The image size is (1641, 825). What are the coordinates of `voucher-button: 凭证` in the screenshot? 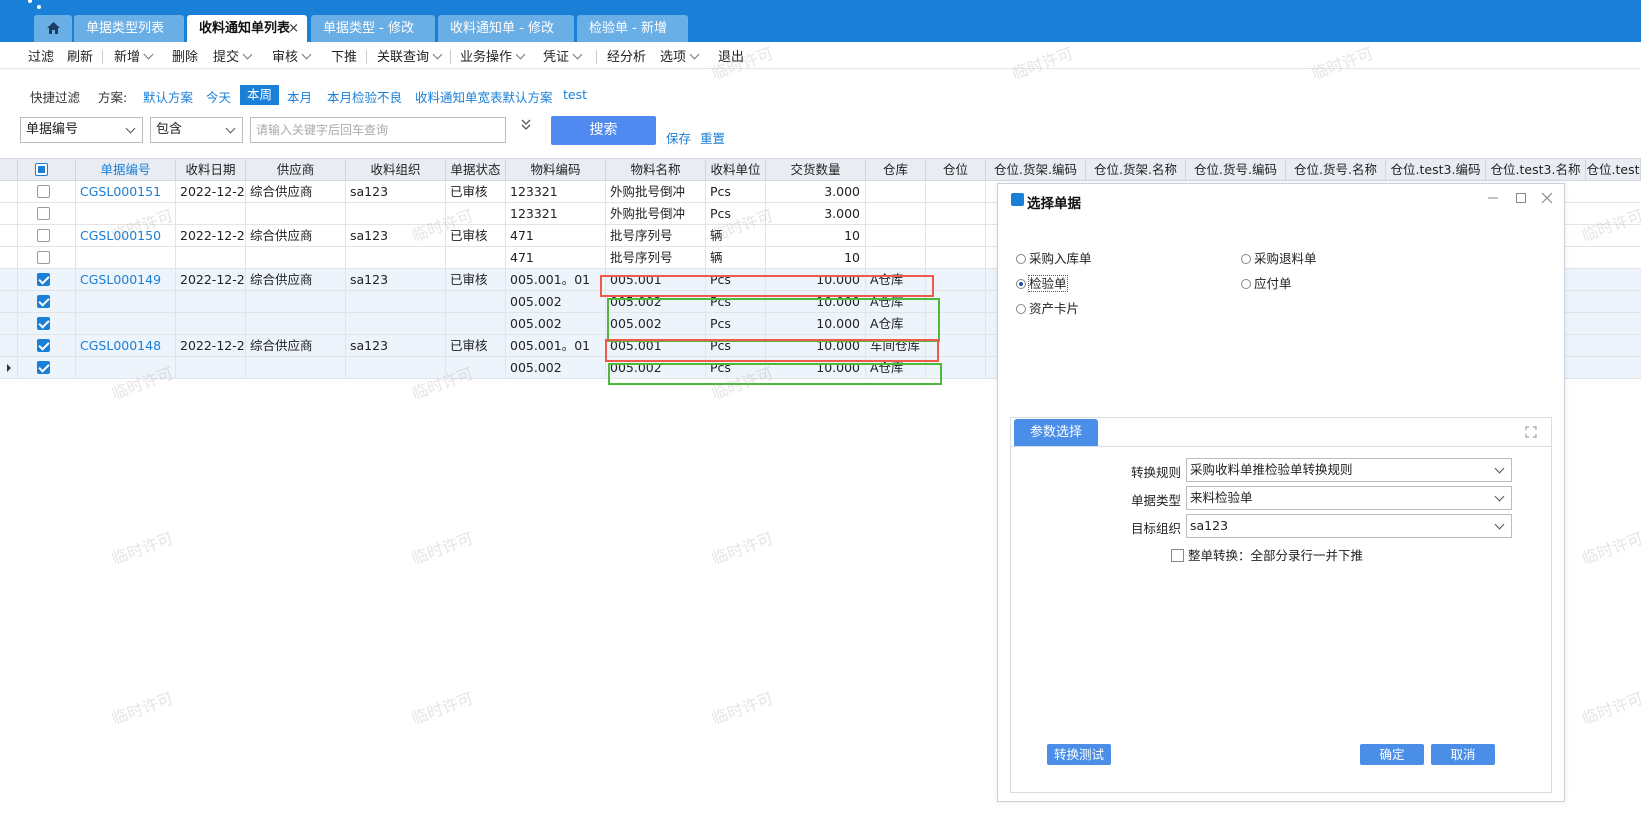 It's located at (563, 55).